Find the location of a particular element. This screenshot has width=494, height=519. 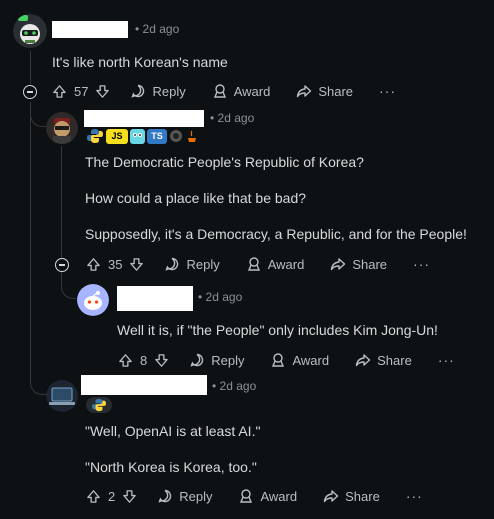

java-icon is located at coordinates (192, 136).